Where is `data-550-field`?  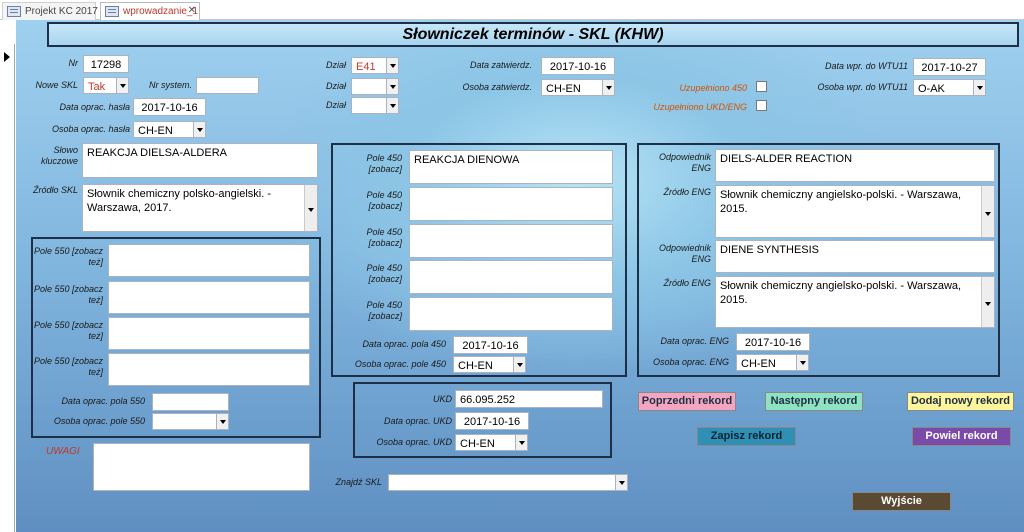
data-550-field is located at coordinates (190, 402).